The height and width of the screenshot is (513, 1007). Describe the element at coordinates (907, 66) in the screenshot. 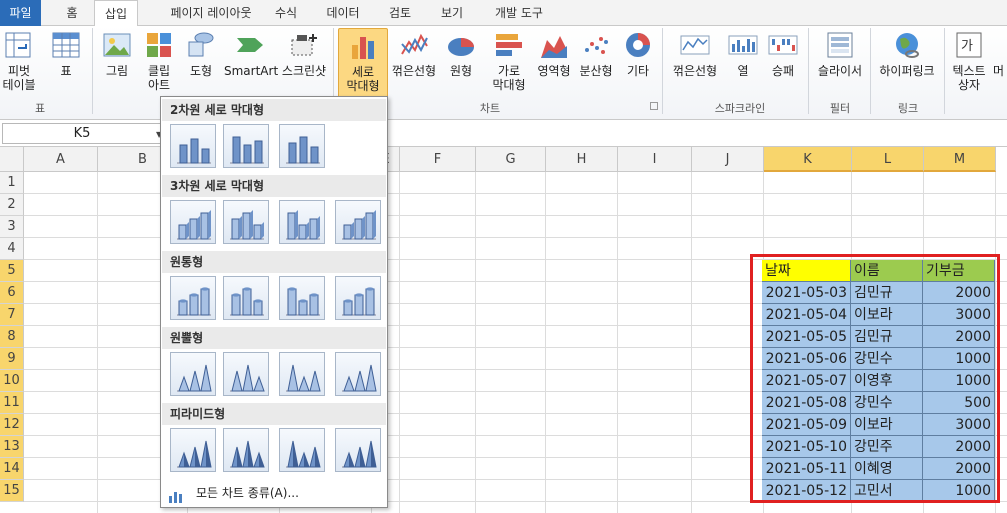

I see `hyperlink-button: 하이퍼링크` at that location.